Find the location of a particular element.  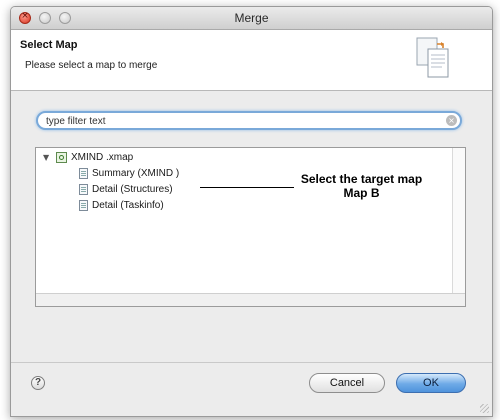

vertical-scrollbar is located at coordinates (458, 220).